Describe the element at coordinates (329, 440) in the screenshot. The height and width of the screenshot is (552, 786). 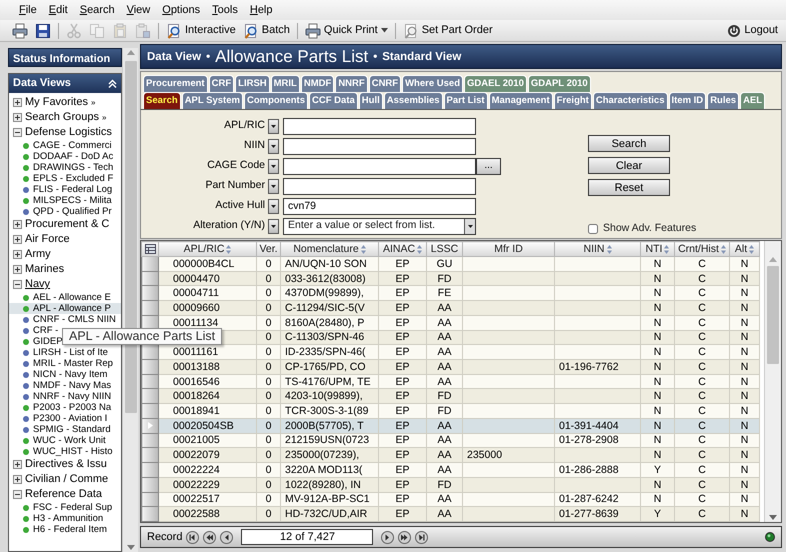
I see `table-cell: 212159USN(0723` at that location.